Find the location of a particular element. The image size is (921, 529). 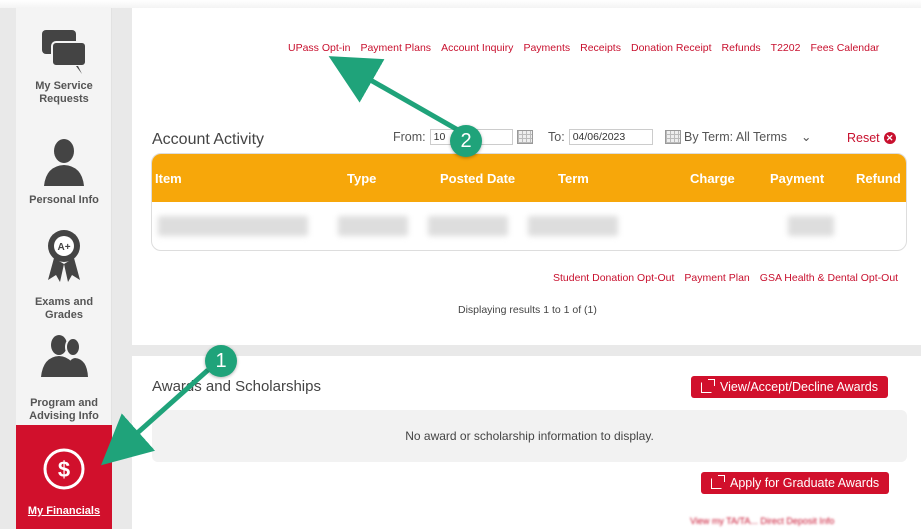

from-label: From: is located at coordinates (409, 137).